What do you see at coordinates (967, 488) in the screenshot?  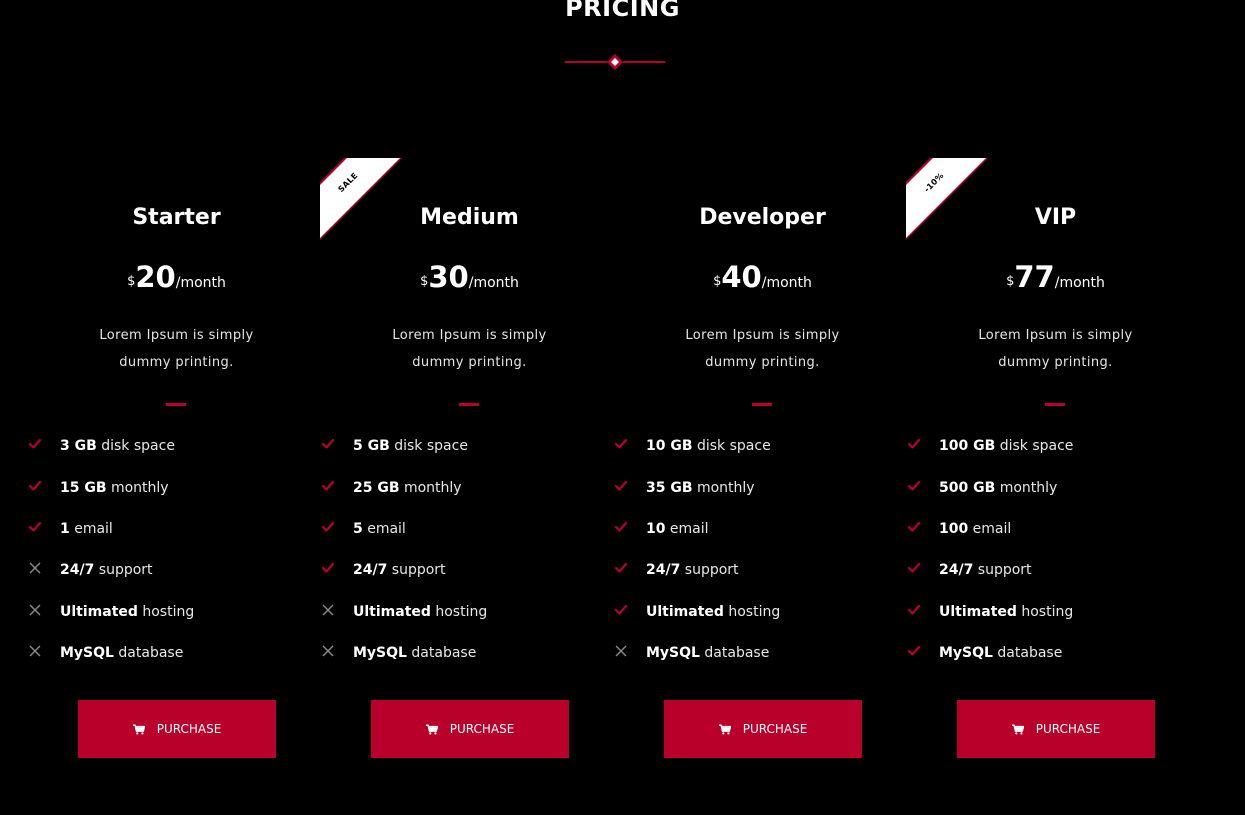 I see `feature-value: 500 GB` at bounding box center [967, 488].